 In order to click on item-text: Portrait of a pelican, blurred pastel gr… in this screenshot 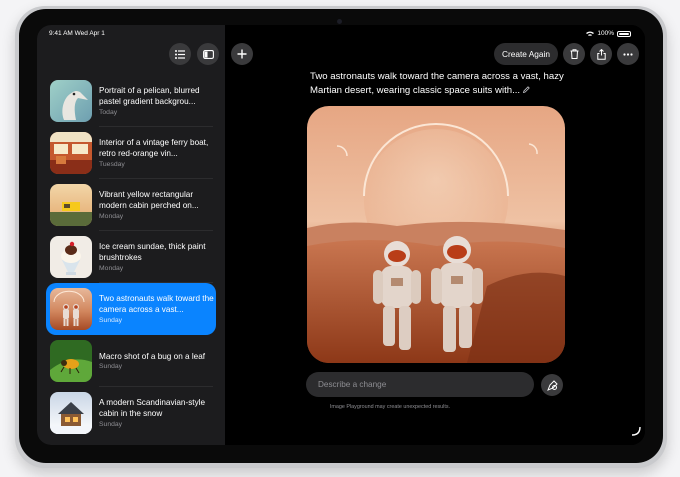, I will do `click(157, 100)`.